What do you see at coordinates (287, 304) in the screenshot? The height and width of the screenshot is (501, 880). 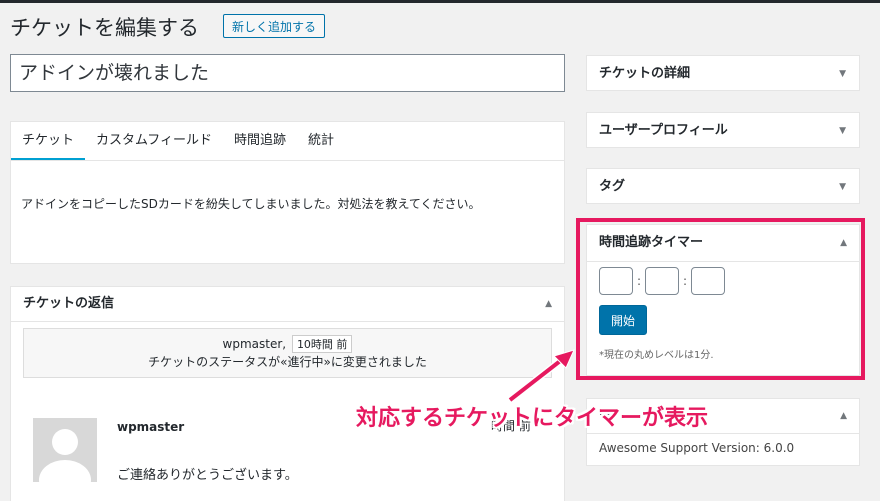 I see `replies-header: チケットの返信 ▲` at bounding box center [287, 304].